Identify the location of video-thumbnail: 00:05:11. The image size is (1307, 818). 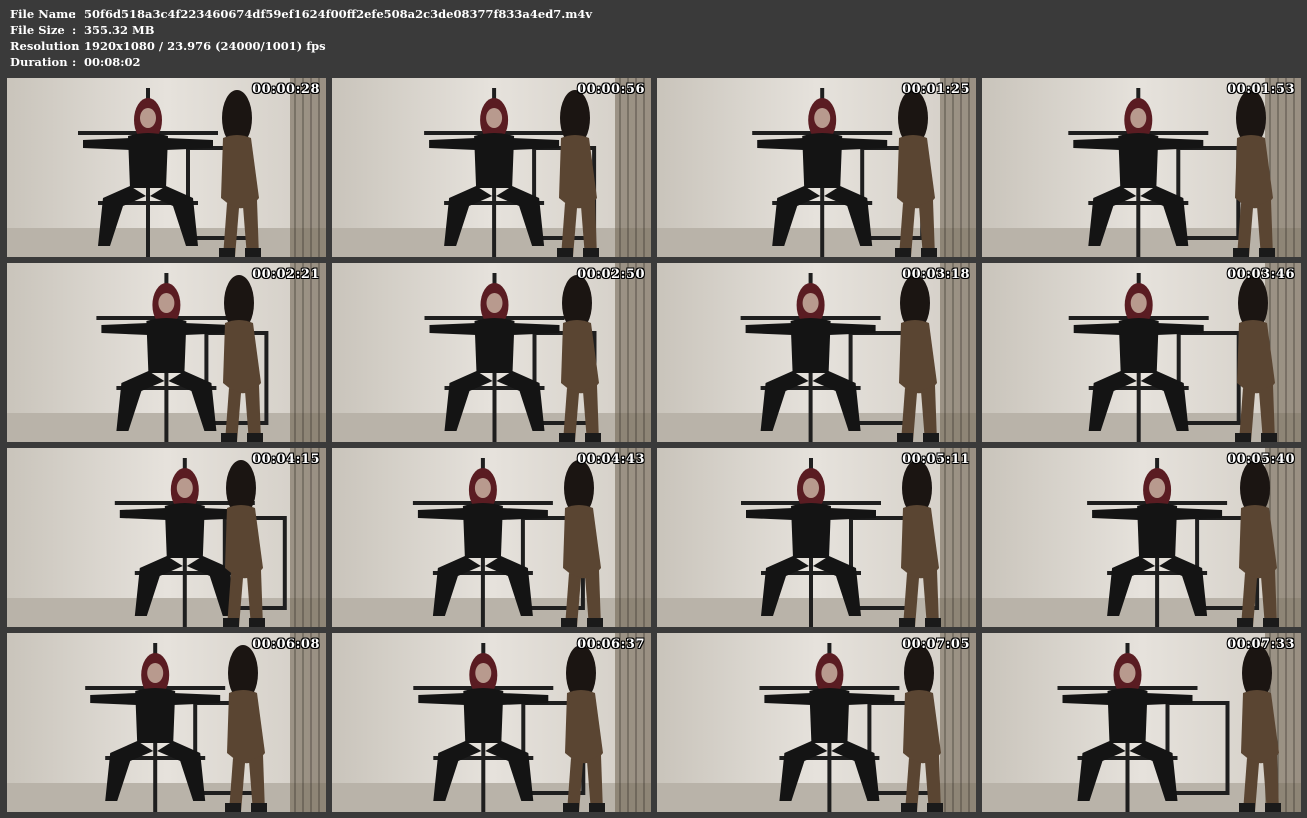
(816, 537).